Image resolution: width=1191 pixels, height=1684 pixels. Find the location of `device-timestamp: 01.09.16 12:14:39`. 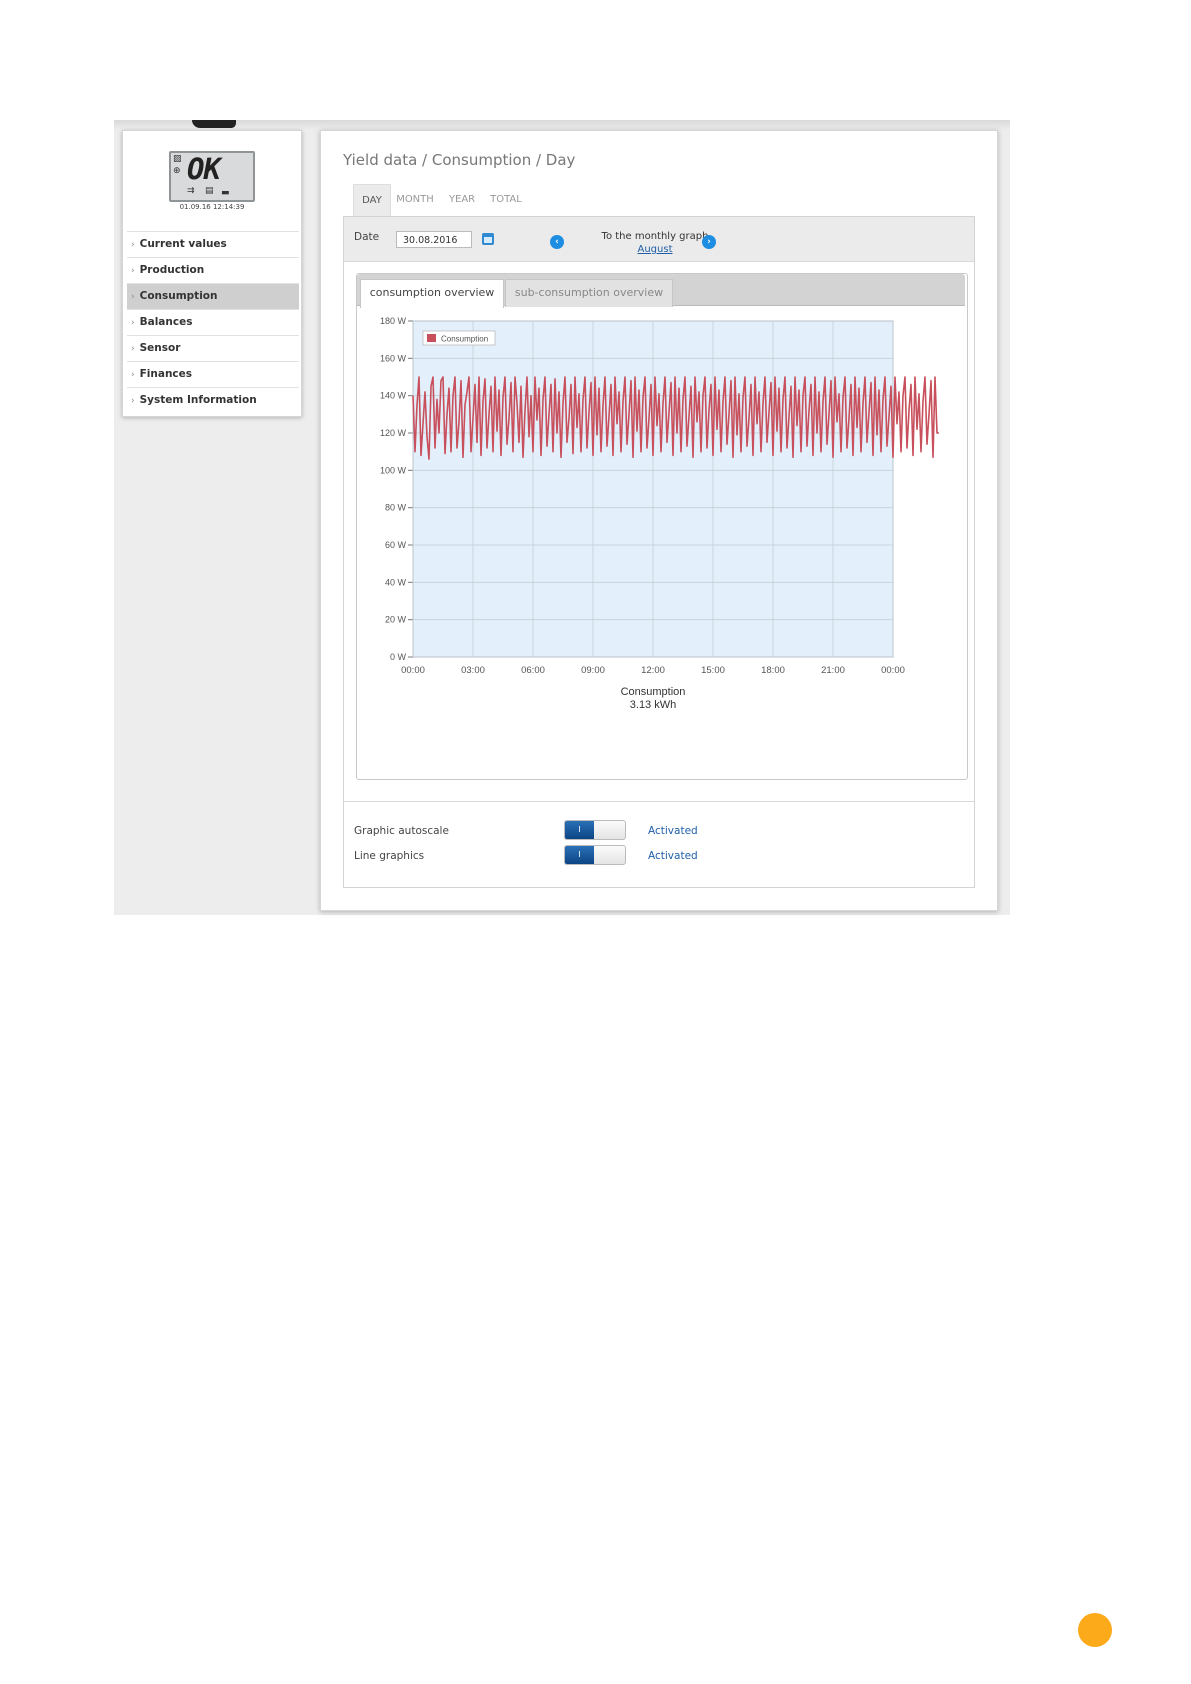

device-timestamp: 01.09.16 12:14:39 is located at coordinates (212, 207).